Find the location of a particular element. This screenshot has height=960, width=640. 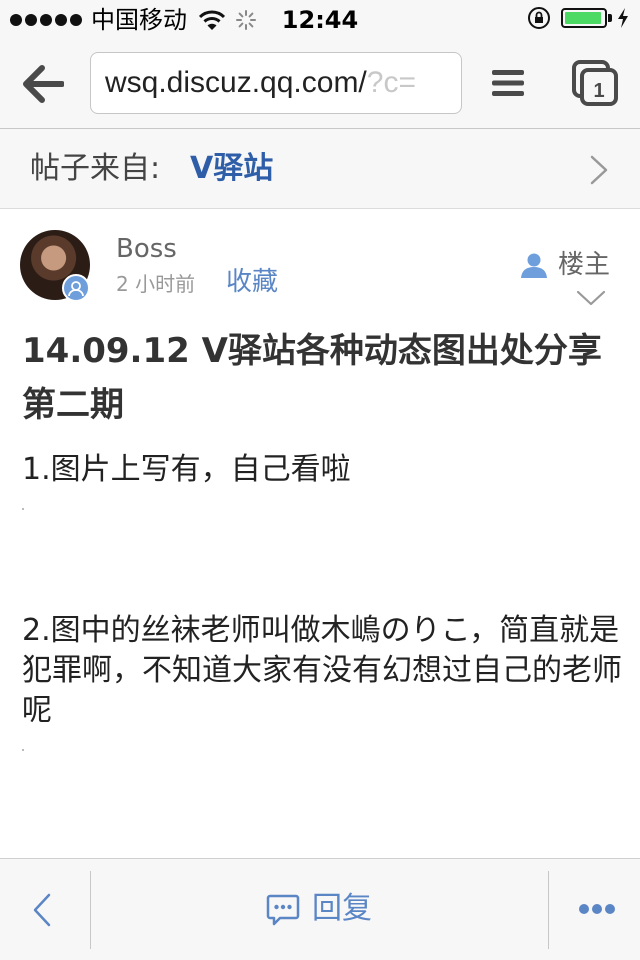

url-field: wsq.discuz.qq.com/?c= is located at coordinates (276, 83).